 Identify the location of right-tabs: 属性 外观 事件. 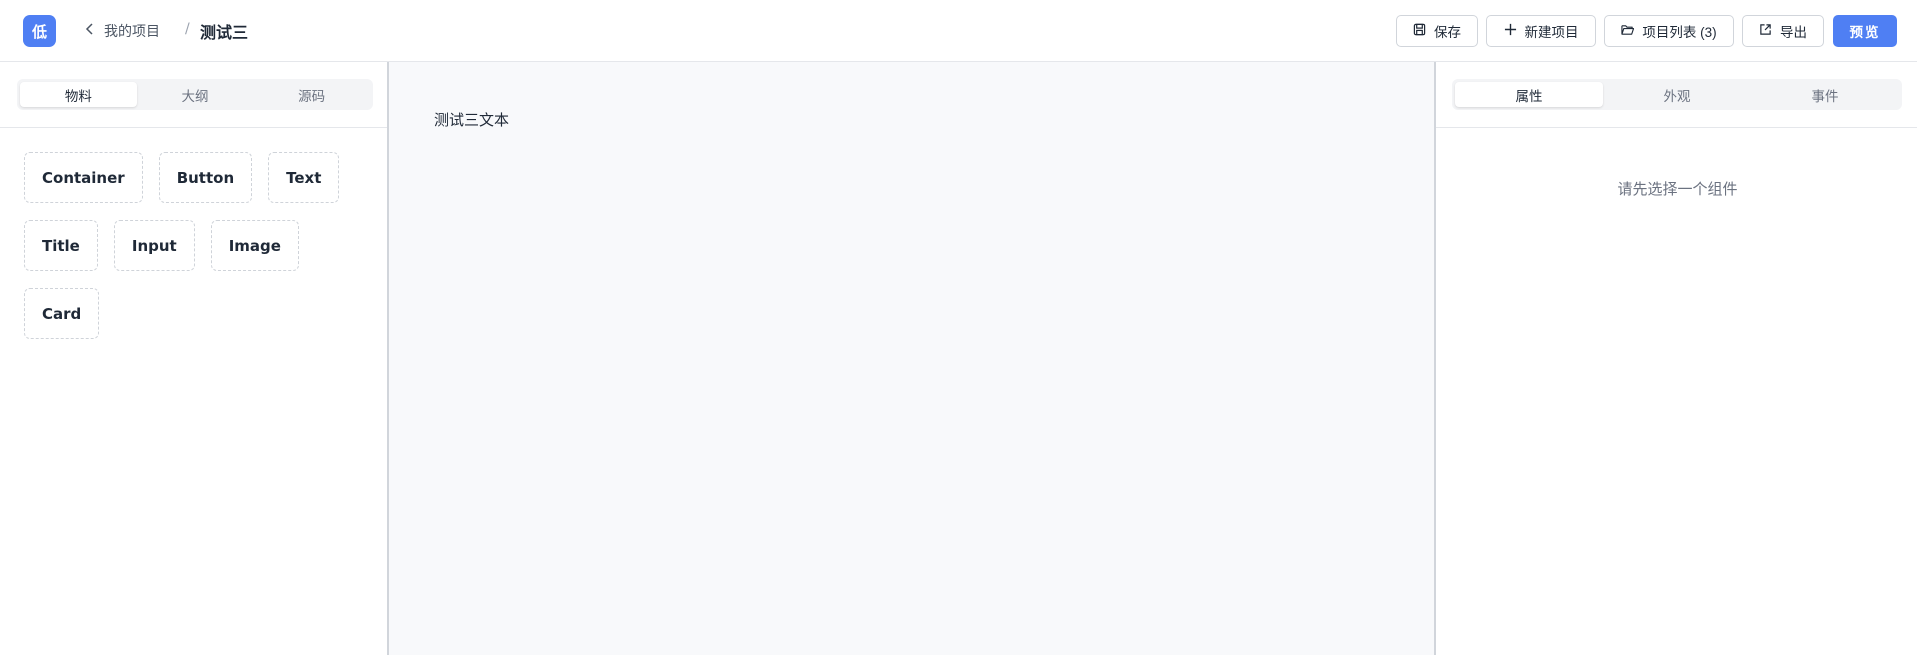
(1677, 94).